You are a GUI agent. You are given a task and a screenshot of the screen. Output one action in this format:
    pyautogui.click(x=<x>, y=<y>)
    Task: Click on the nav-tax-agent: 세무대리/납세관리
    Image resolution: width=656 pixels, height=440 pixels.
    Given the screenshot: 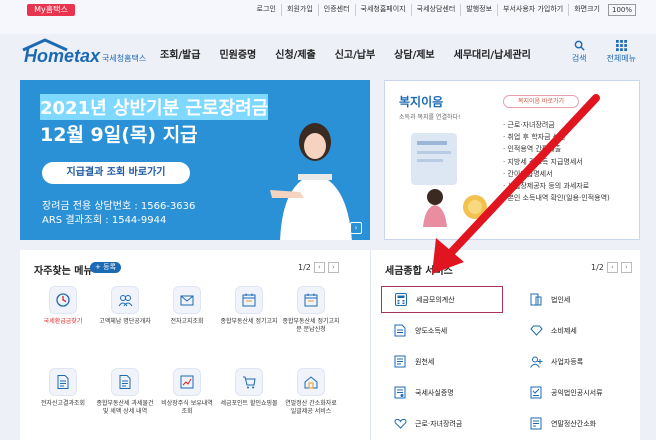 What is the action you would take?
    pyautogui.click(x=492, y=53)
    